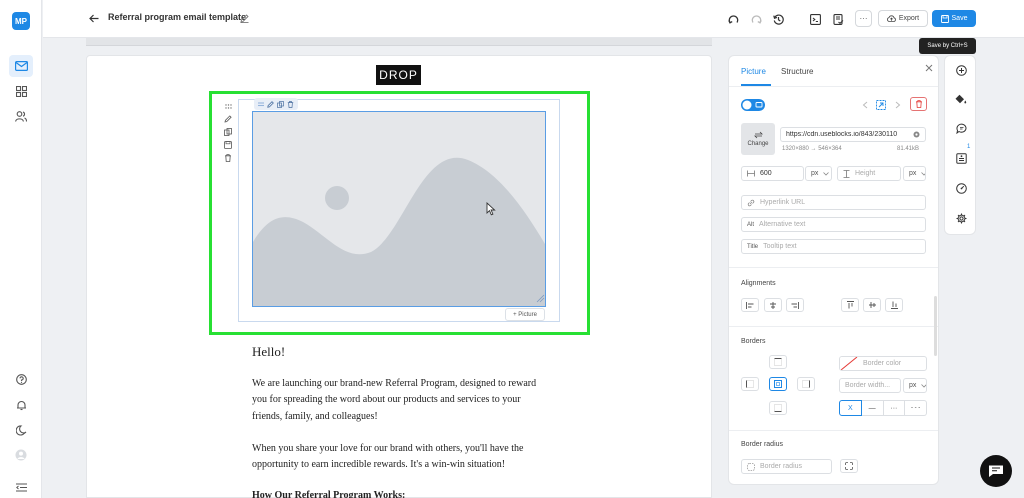 This screenshot has height=498, width=1024. What do you see at coordinates (228, 145) in the screenshot?
I see `save-module-icon` at bounding box center [228, 145].